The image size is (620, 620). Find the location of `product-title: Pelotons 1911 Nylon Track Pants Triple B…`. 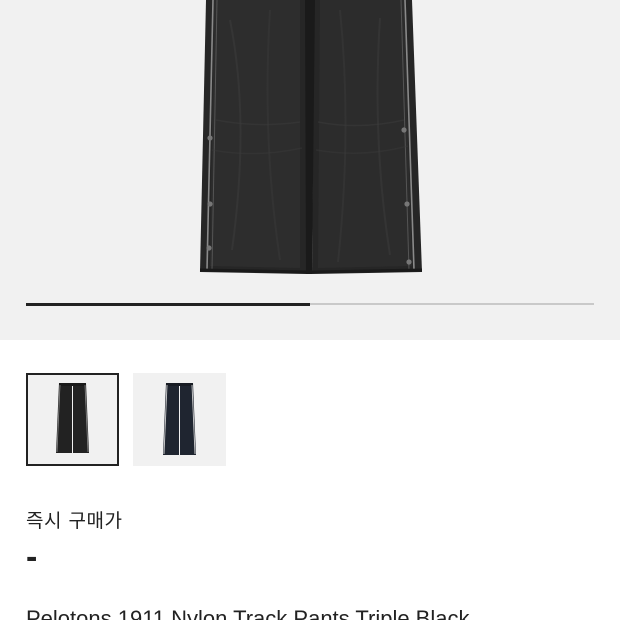

product-title: Pelotons 1911 Nylon Track Pants Triple B… is located at coordinates (248, 613).